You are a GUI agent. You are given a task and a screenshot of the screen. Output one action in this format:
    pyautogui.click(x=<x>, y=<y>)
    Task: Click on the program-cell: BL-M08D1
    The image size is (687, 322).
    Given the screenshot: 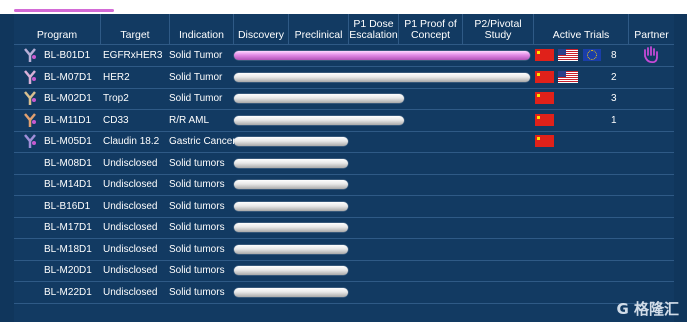 What is the action you would take?
    pyautogui.click(x=68, y=163)
    